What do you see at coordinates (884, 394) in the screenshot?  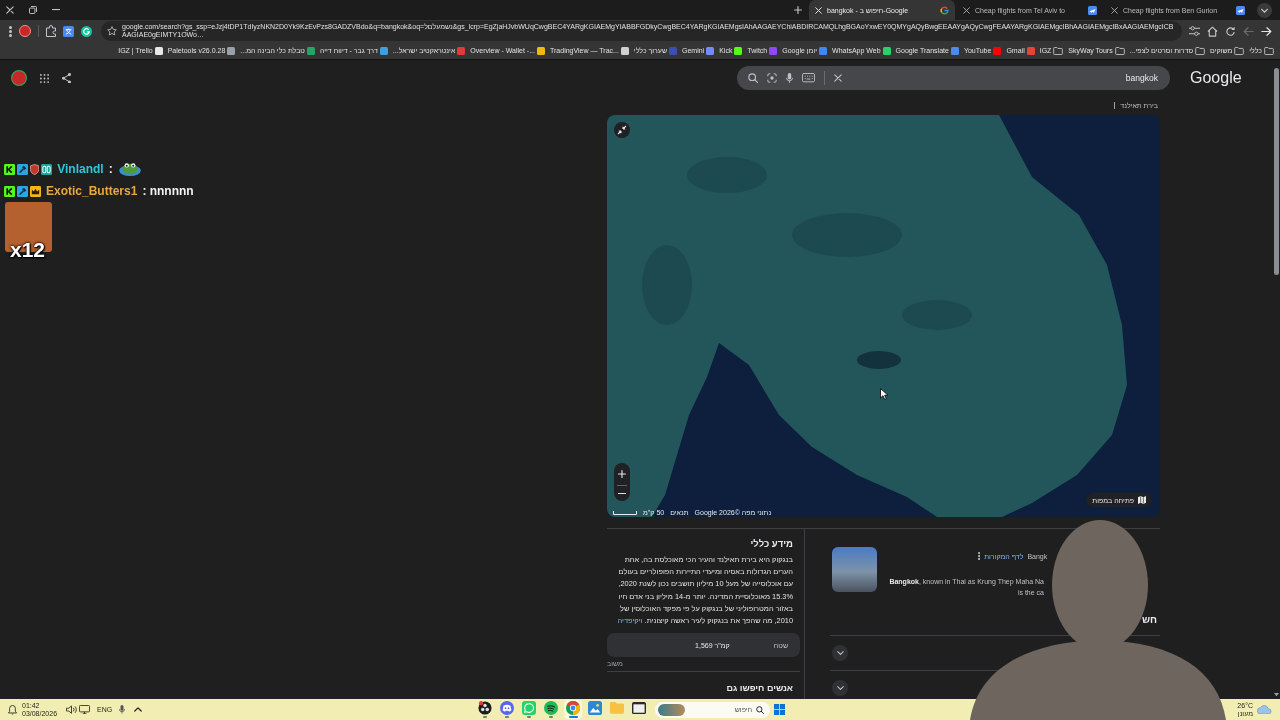 I see `mouse-cursor-icon` at bounding box center [884, 394].